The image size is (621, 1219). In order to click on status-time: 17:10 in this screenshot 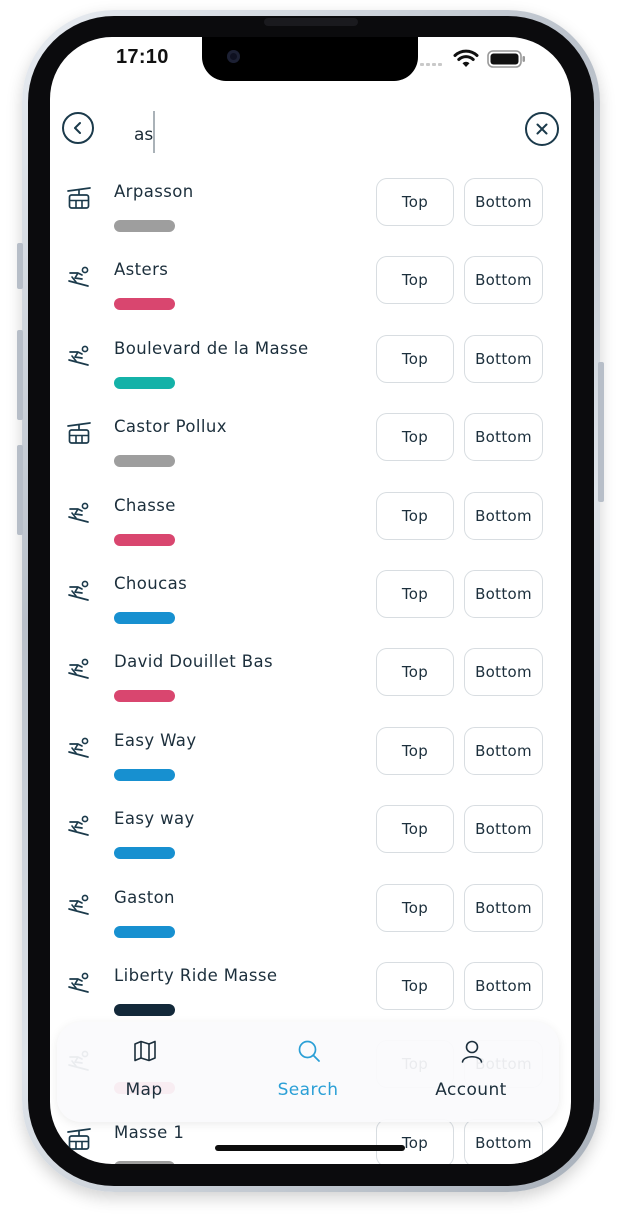, I will do `click(142, 57)`.